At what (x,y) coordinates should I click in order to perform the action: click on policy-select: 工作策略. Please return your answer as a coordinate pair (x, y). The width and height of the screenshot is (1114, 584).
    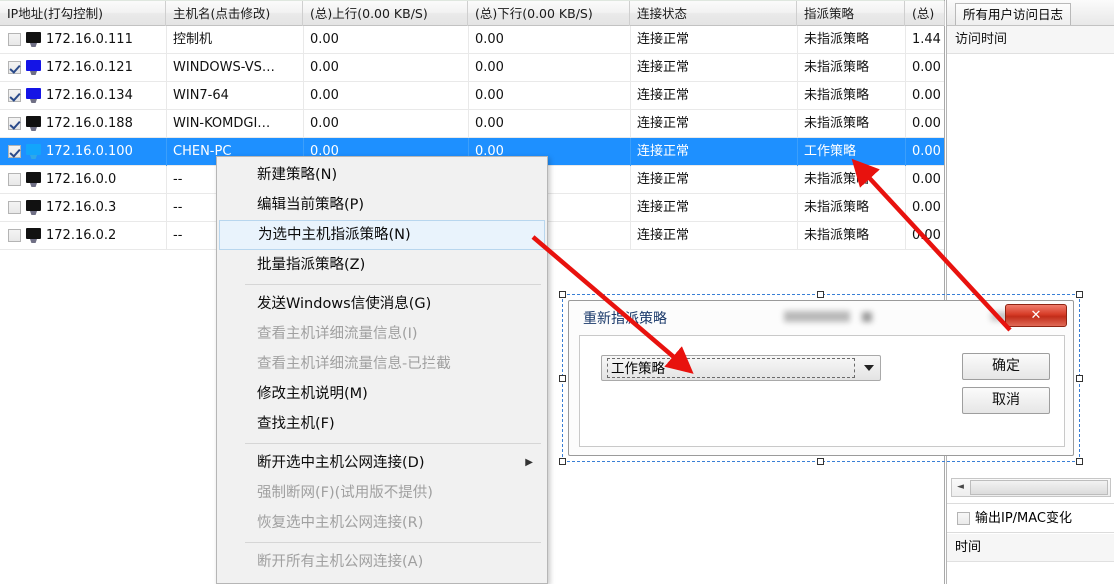
    Looking at the image, I should click on (741, 368).